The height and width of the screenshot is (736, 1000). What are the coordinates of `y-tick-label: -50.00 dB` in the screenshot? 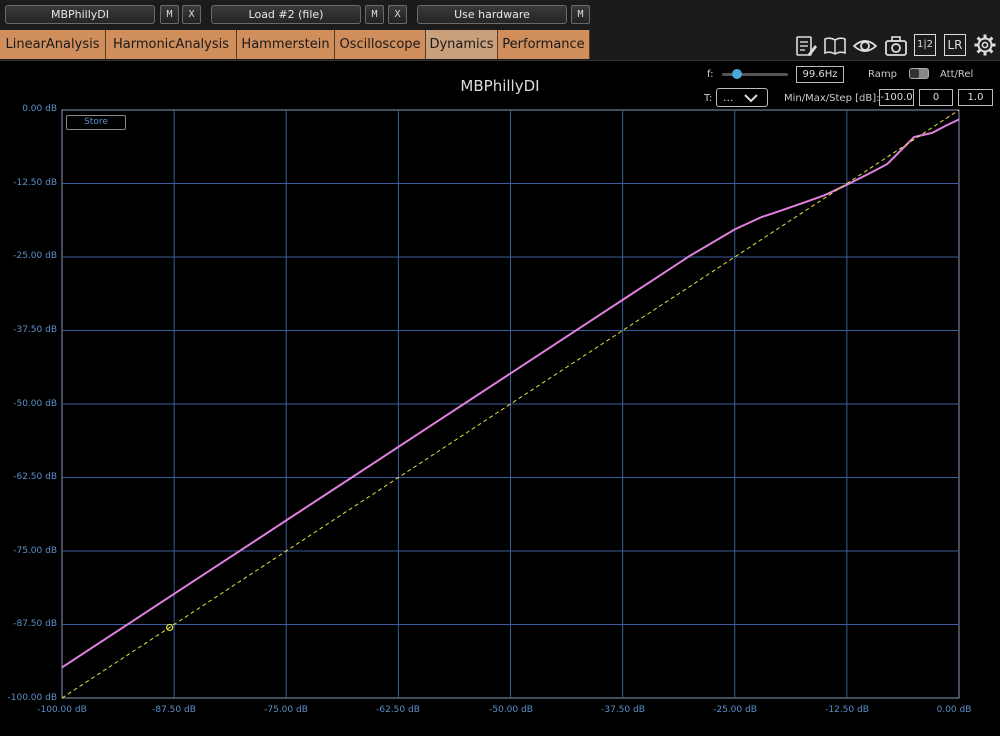 It's located at (35, 404).